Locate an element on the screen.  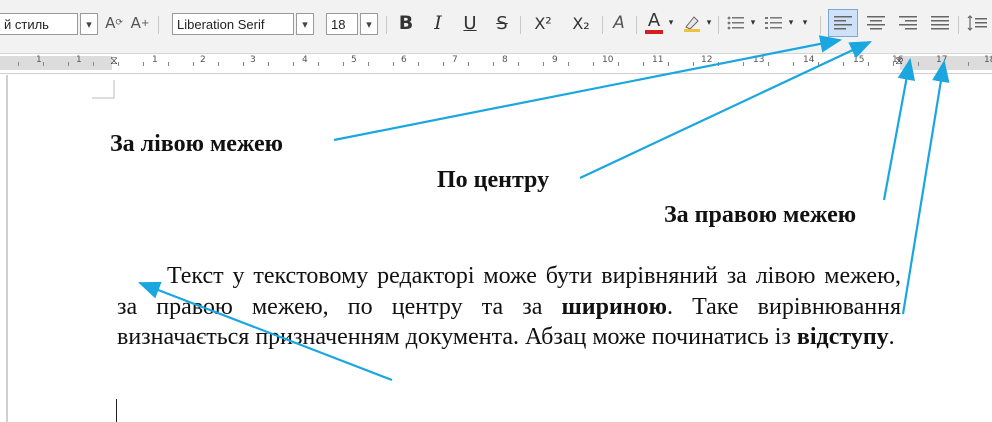
arrow-to-align-right is located at coordinates (899, 129).